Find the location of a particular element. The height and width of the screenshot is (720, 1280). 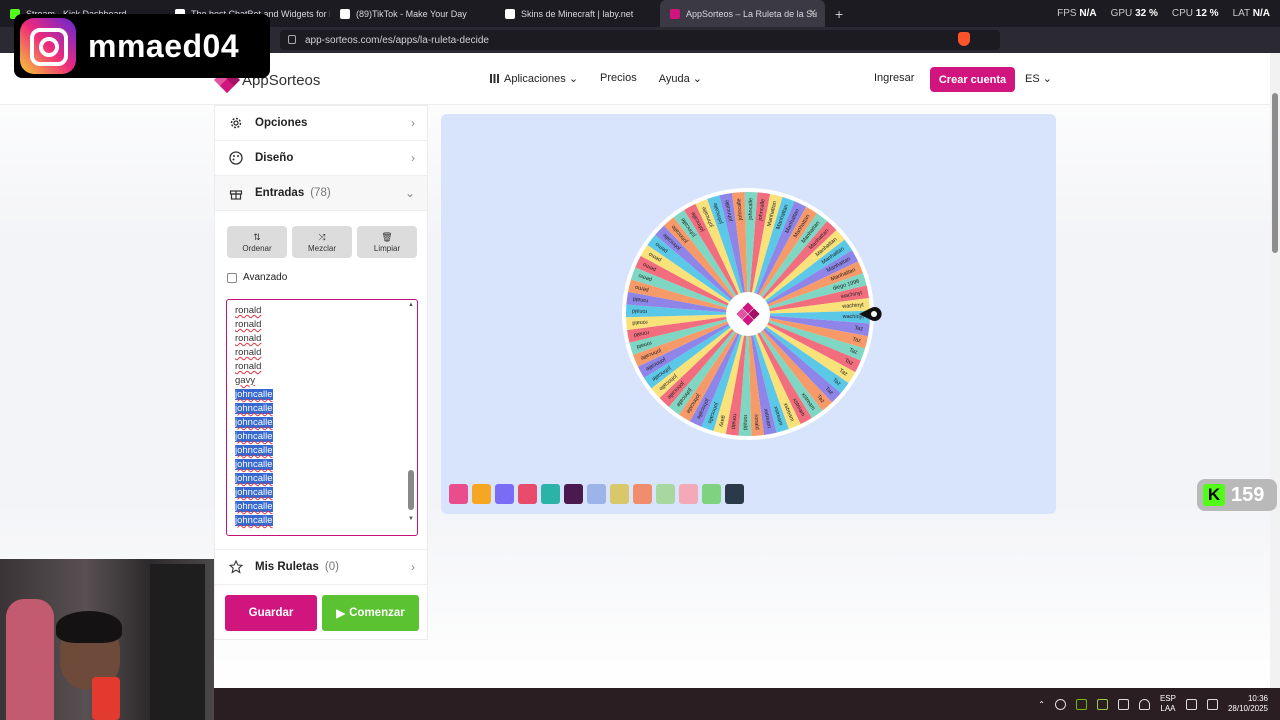

main-menu: Aplicaciones ⌄ Precios Ayuda ⌄ is located at coordinates (596, 78).